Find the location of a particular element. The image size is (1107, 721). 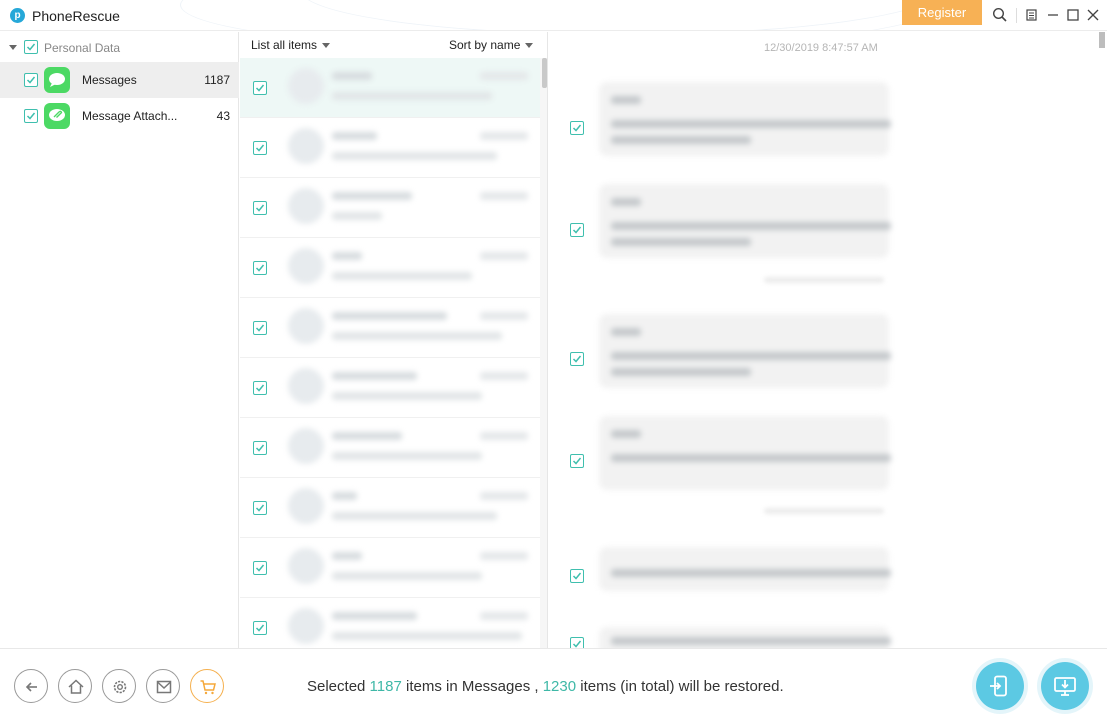

search-icon is located at coordinates (1000, 15).